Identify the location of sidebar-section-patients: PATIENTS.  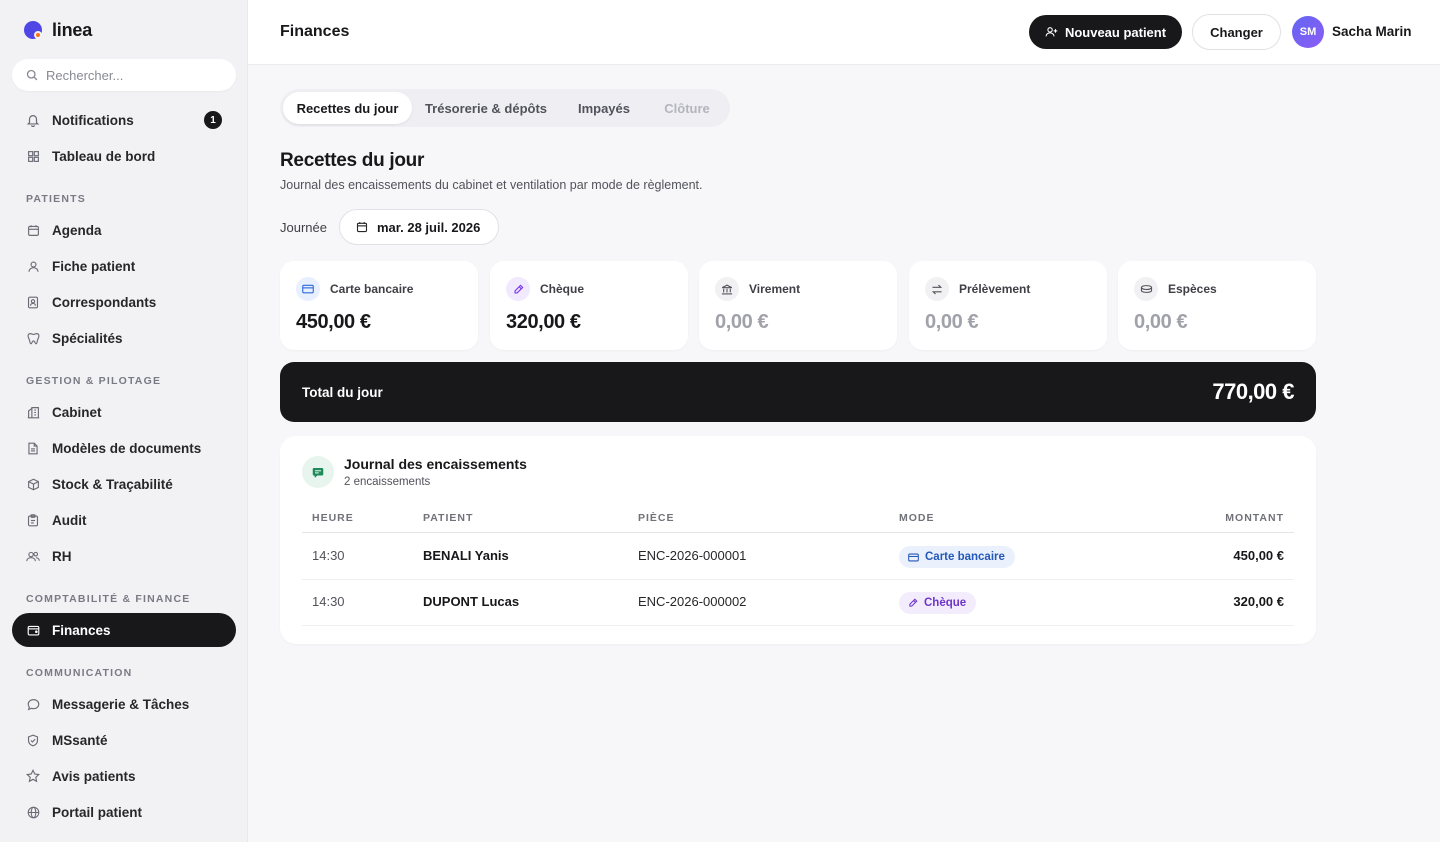
(56, 199).